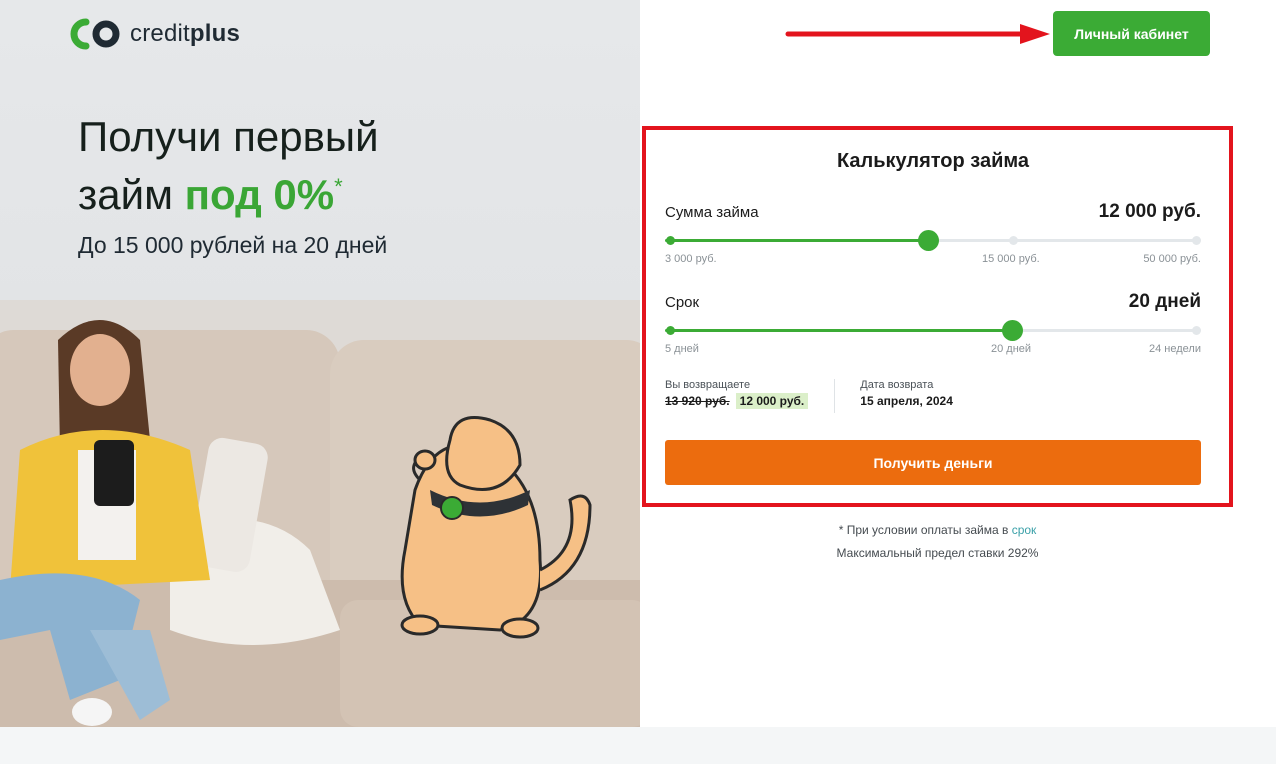 The width and height of the screenshot is (1276, 764). I want to click on hero-title-line1: Получи первый, so click(228, 136).